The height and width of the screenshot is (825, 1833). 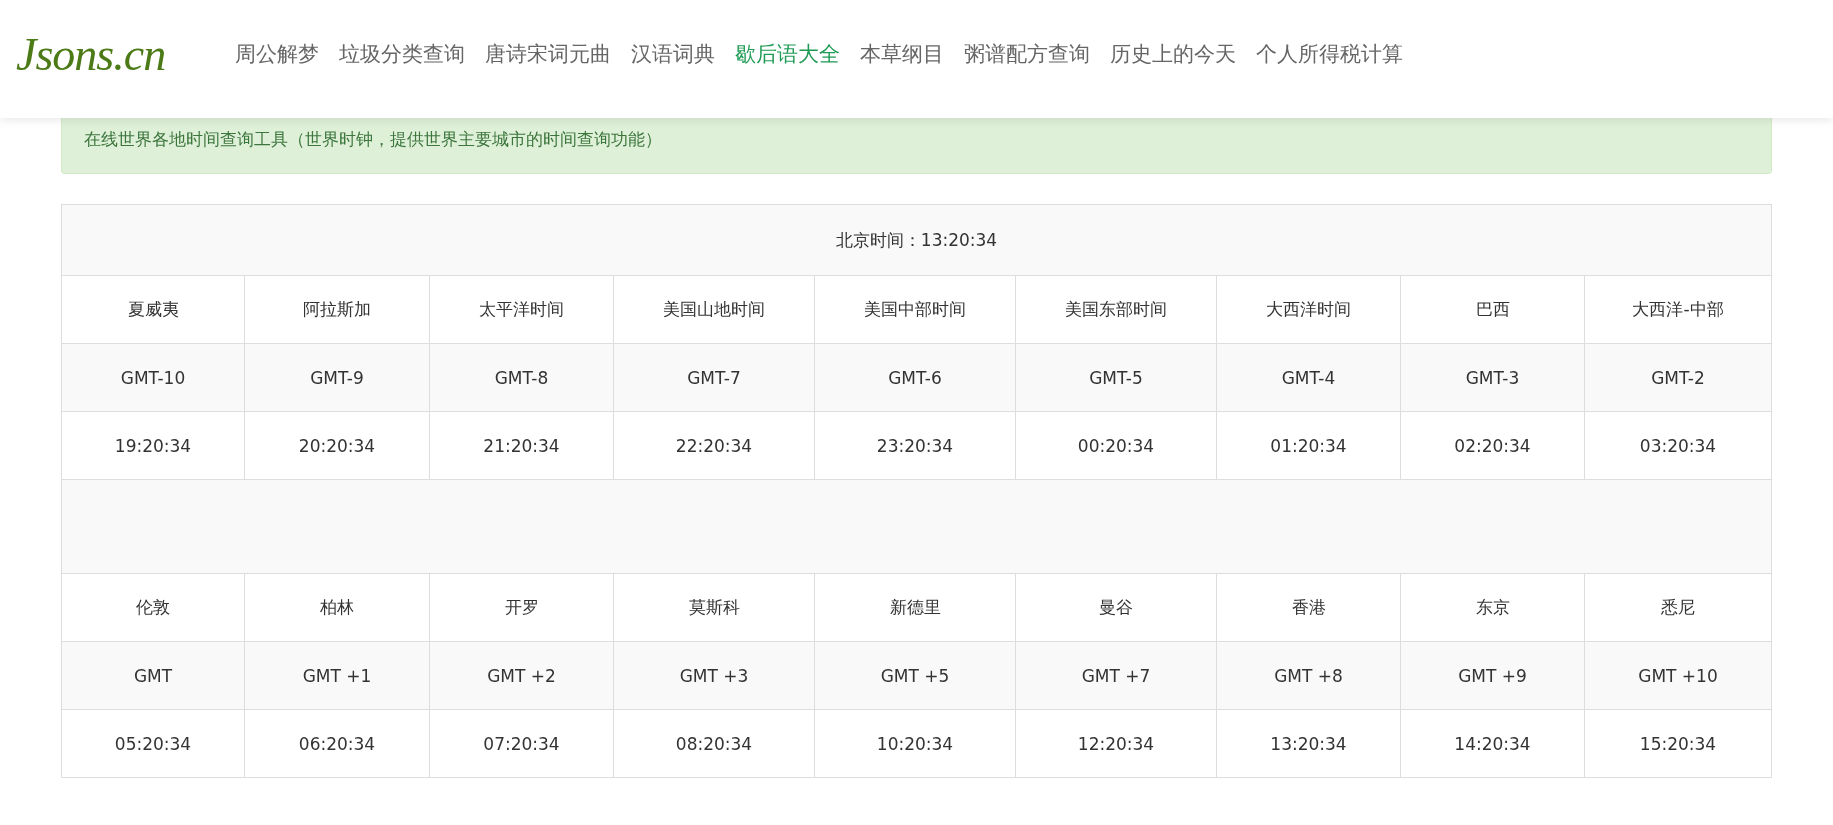 I want to click on nav-link: 历史上的今天, so click(x=1173, y=54).